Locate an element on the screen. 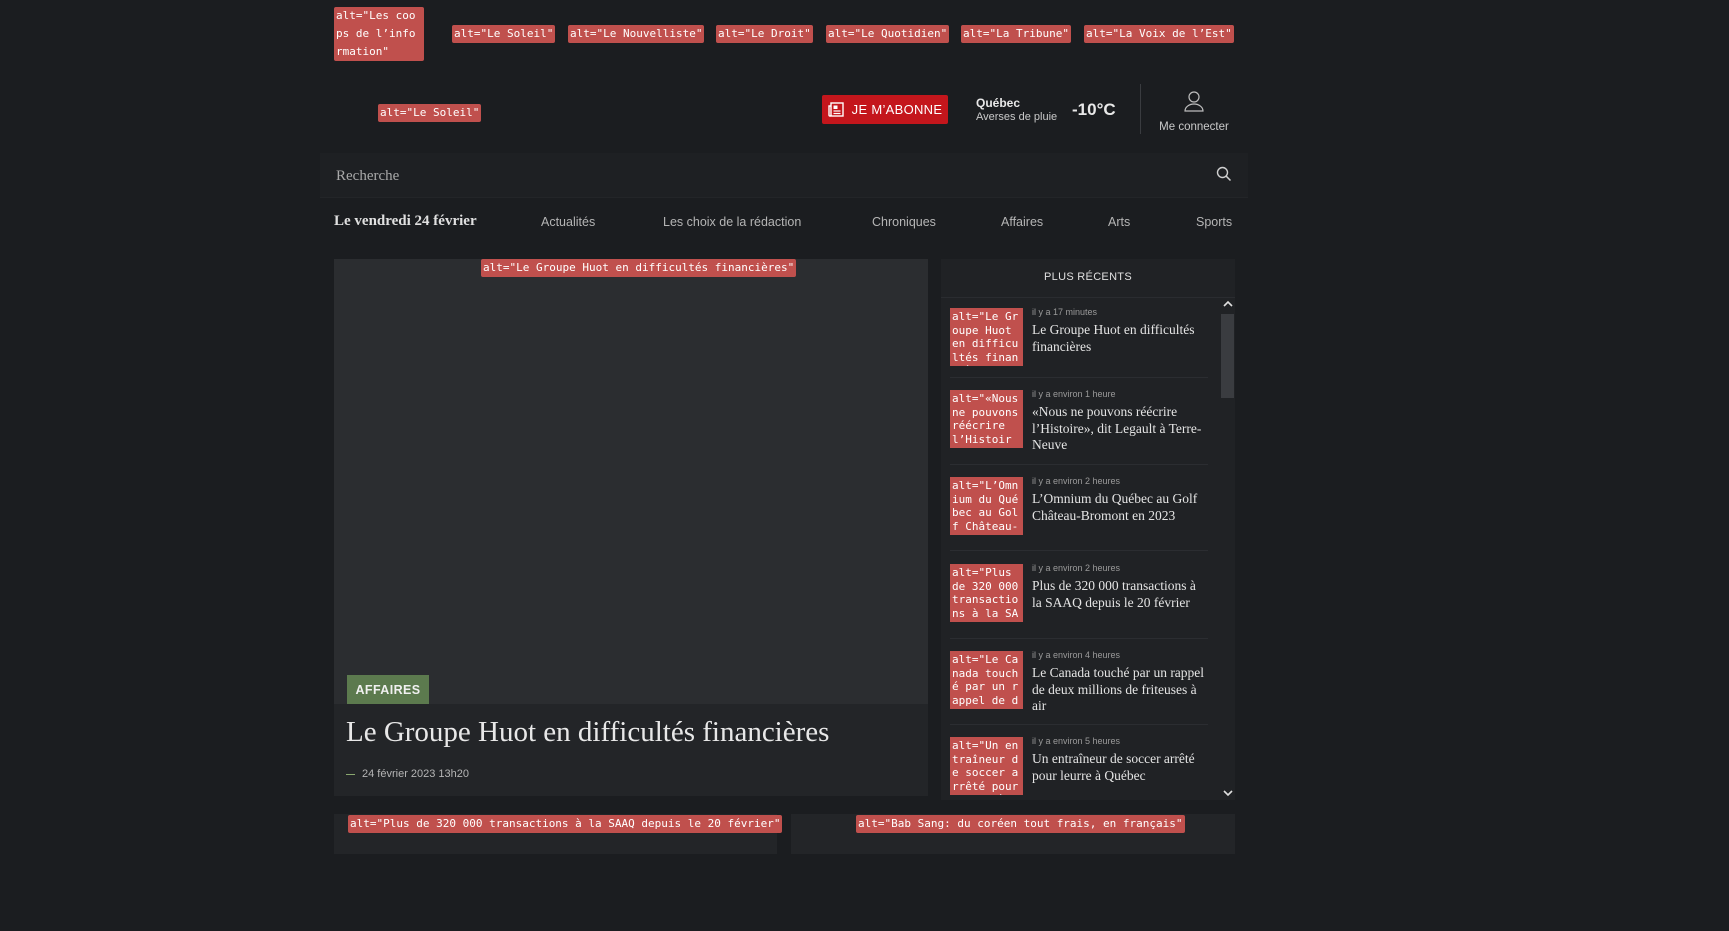 The width and height of the screenshot is (1729, 931). nav-link-chroniques: Chroniques is located at coordinates (904, 222).